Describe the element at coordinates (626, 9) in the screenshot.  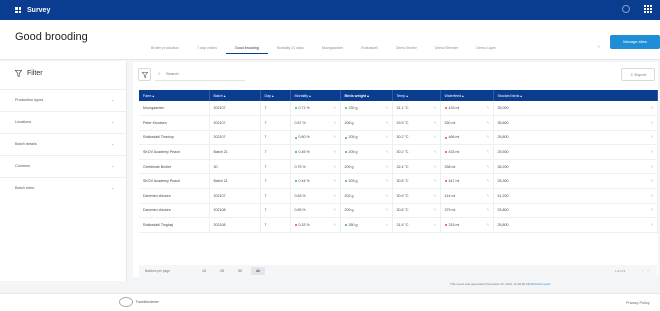
I see `user-icon` at that location.